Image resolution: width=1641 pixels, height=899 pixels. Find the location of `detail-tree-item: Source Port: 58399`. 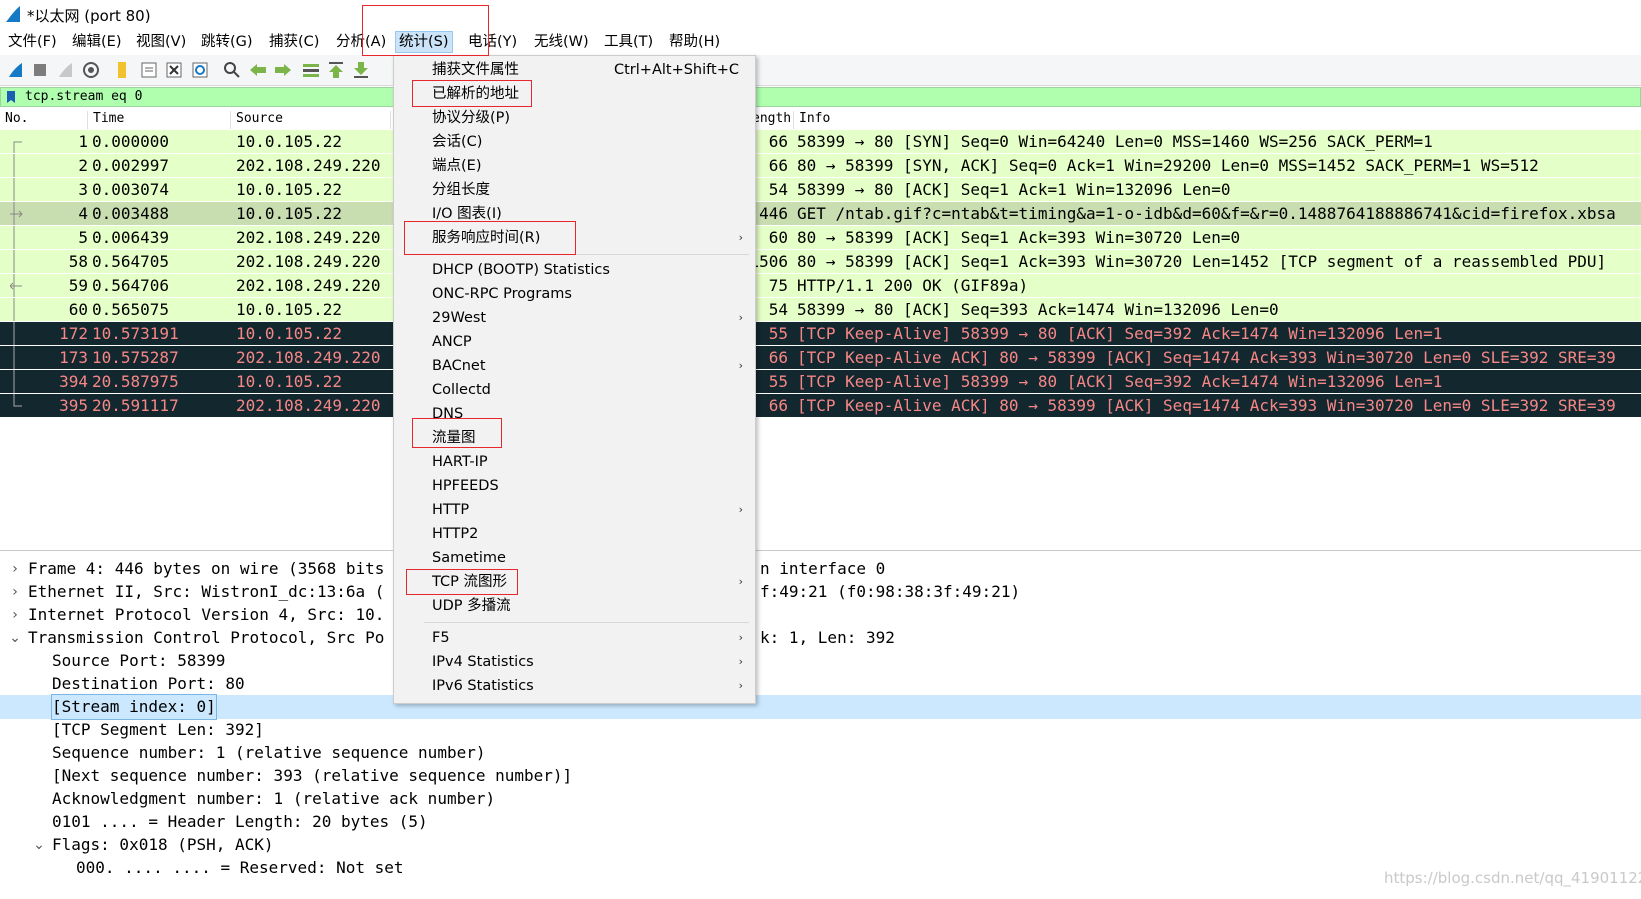

detail-tree-item: Source Port: 58399 is located at coordinates (820, 661).